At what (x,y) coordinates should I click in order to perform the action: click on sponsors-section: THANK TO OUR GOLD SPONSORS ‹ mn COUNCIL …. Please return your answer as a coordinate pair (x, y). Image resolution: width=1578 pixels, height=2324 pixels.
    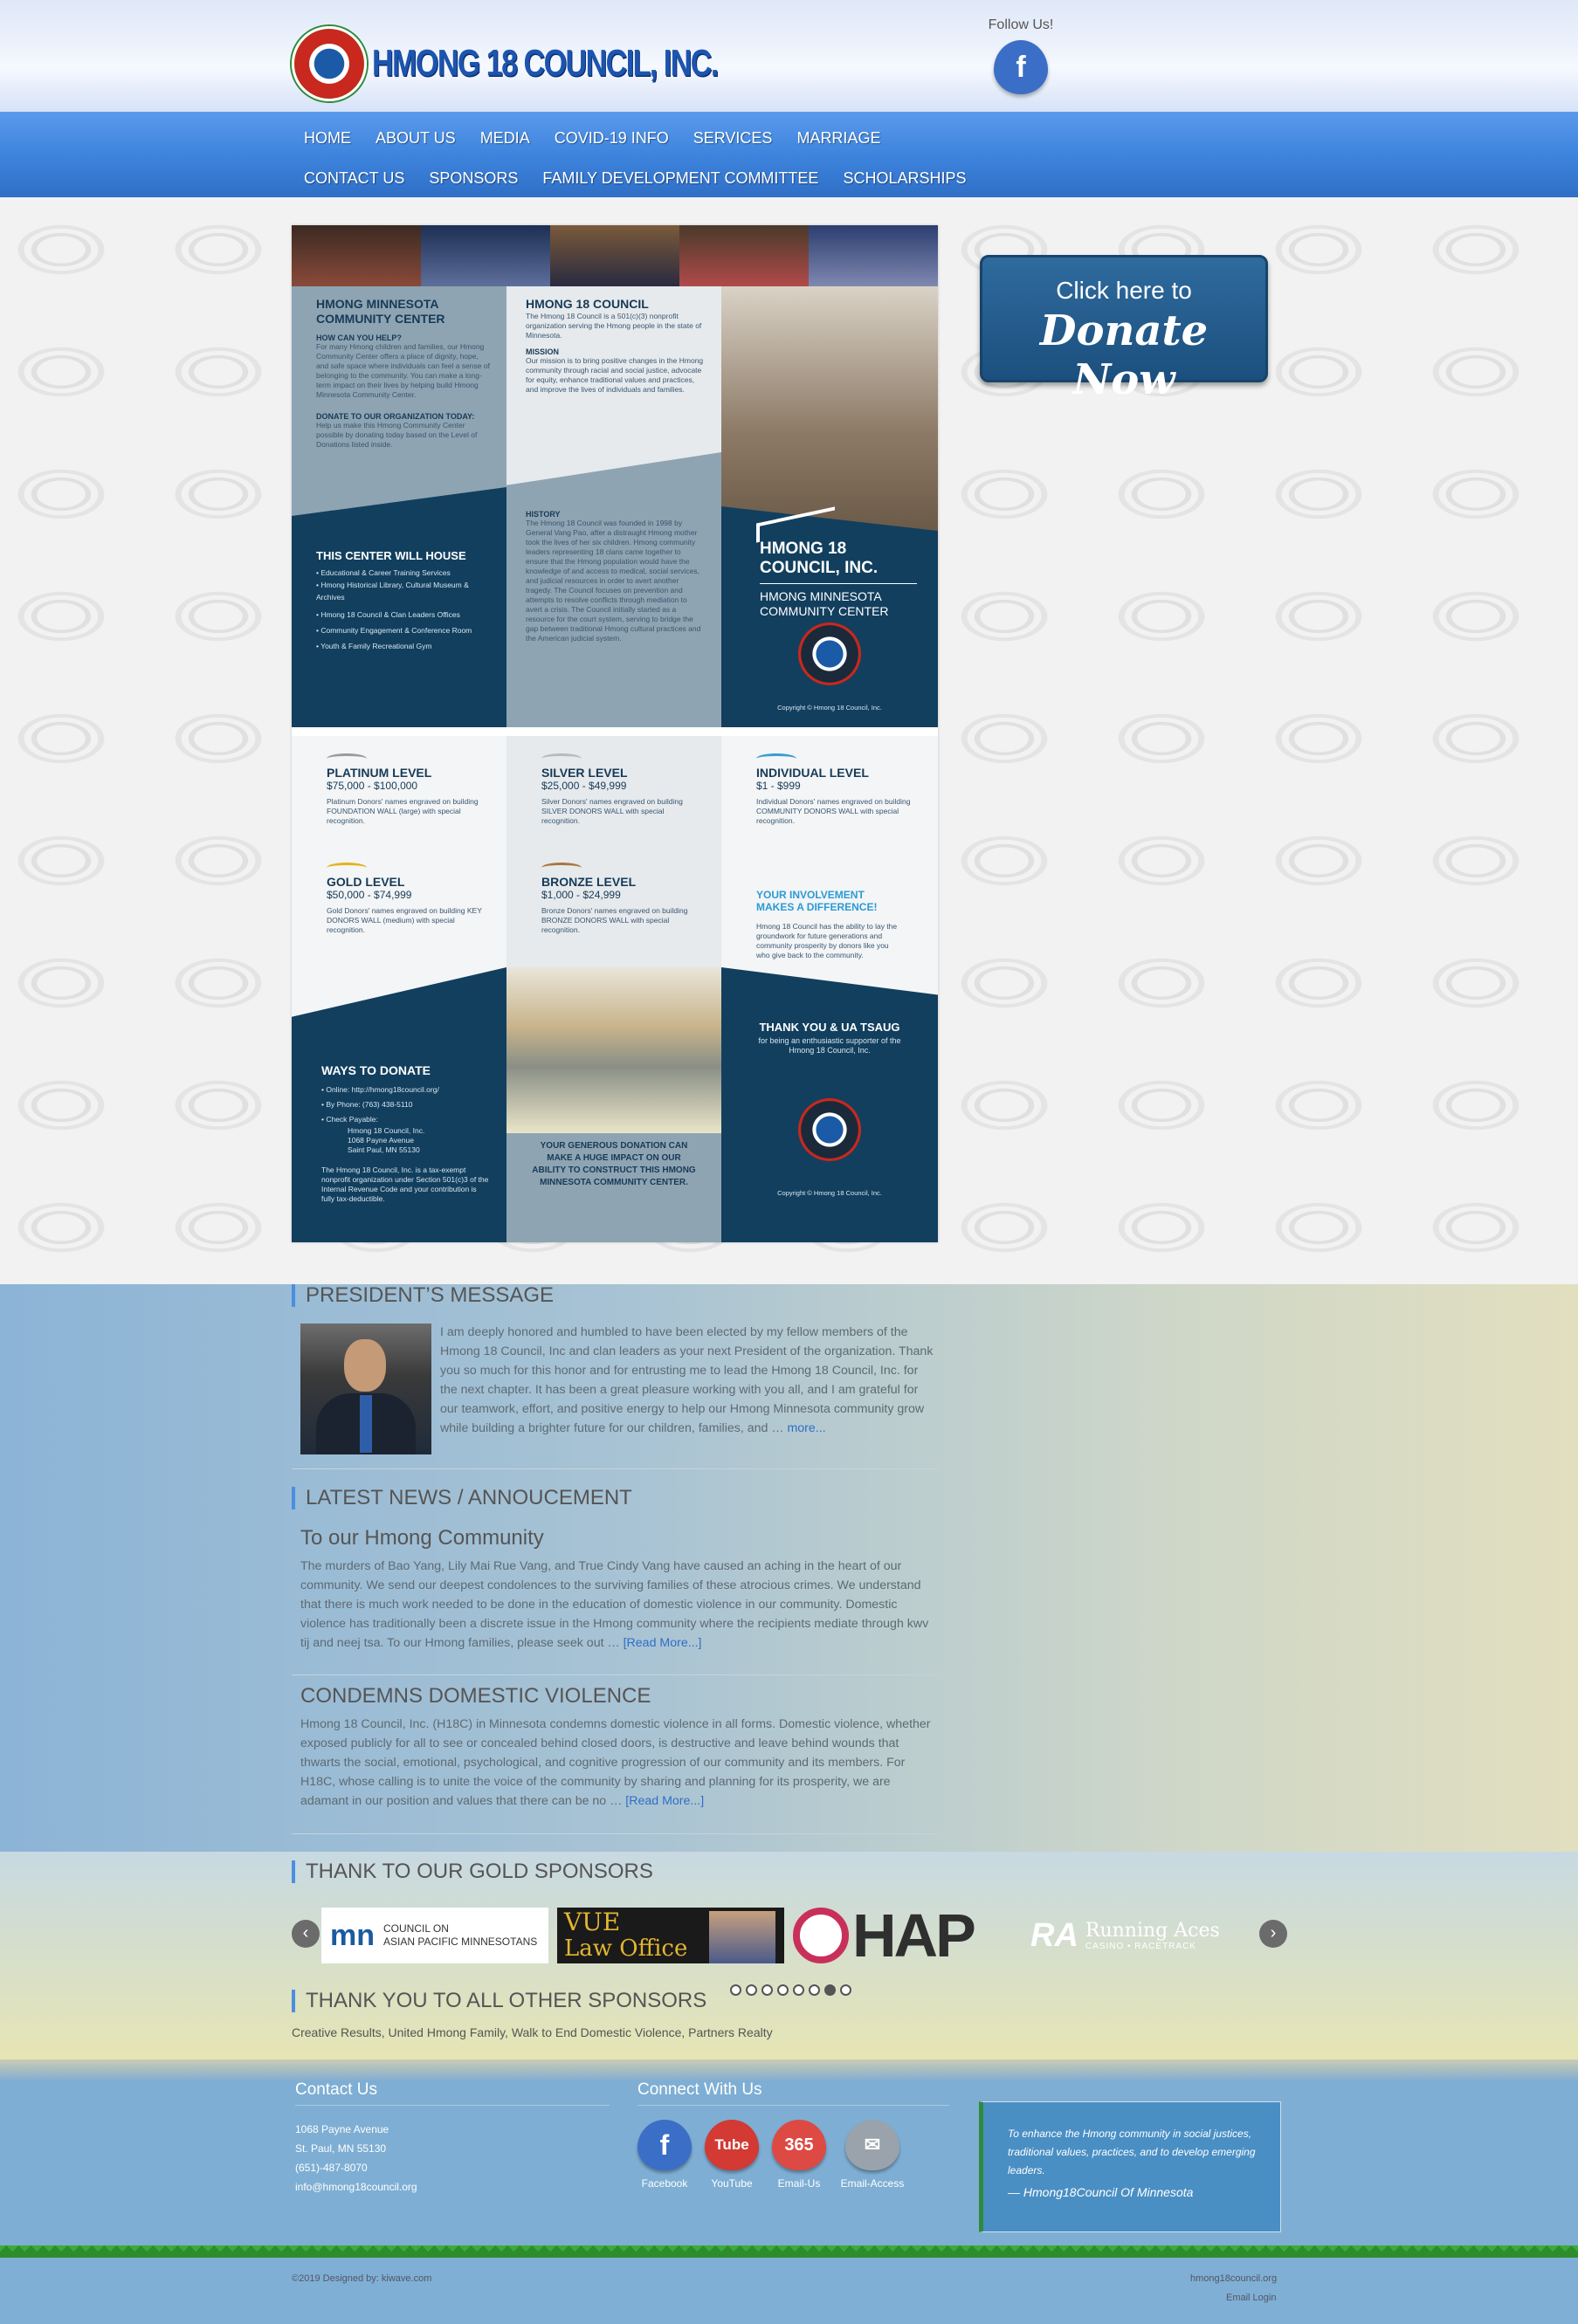
    Looking at the image, I should click on (789, 1955).